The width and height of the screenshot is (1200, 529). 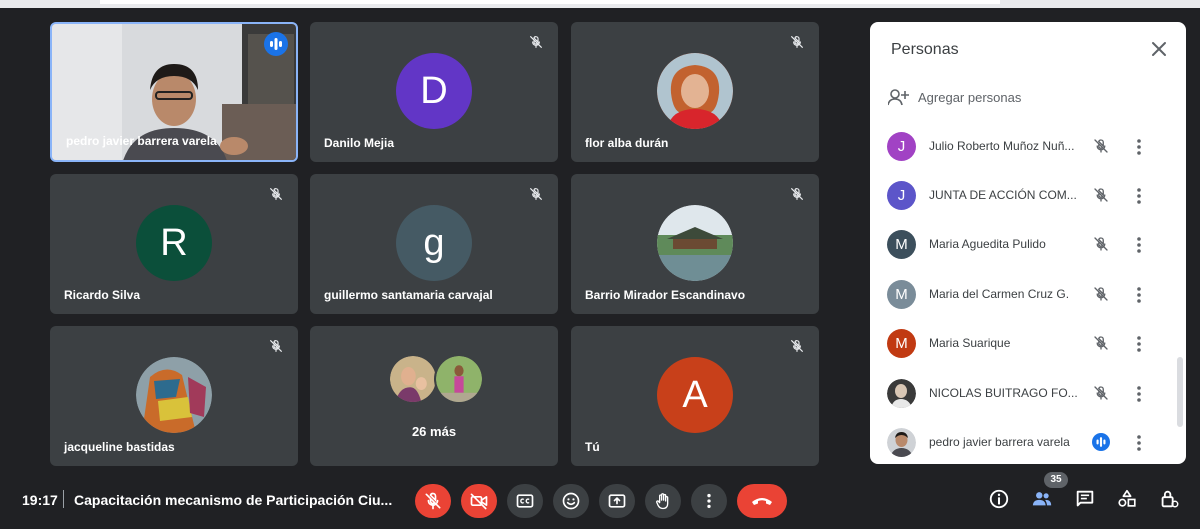 I want to click on raise-hand-icon, so click(x=662, y=501).